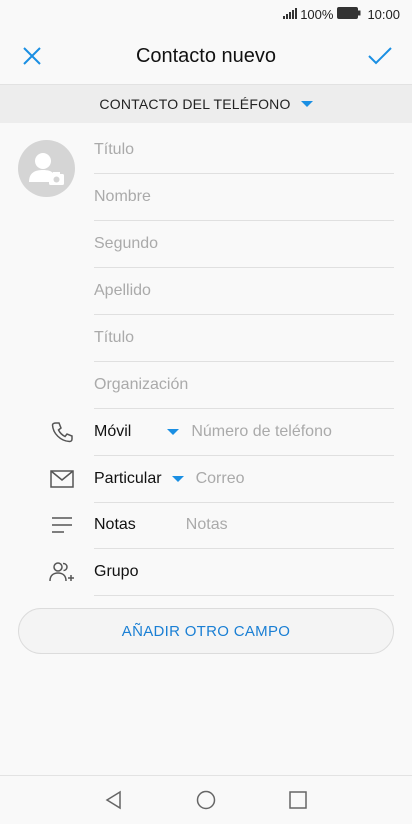 This screenshot has width=412, height=824. Describe the element at coordinates (206, 524) in the screenshot. I see `notes-placeholder: Notas` at that location.